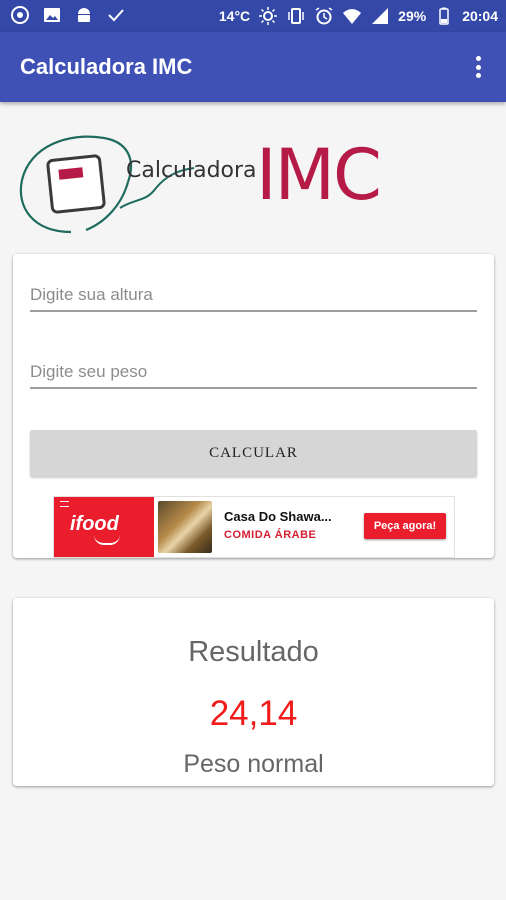 The height and width of the screenshot is (900, 506). I want to click on clock: 20:04, so click(480, 16).